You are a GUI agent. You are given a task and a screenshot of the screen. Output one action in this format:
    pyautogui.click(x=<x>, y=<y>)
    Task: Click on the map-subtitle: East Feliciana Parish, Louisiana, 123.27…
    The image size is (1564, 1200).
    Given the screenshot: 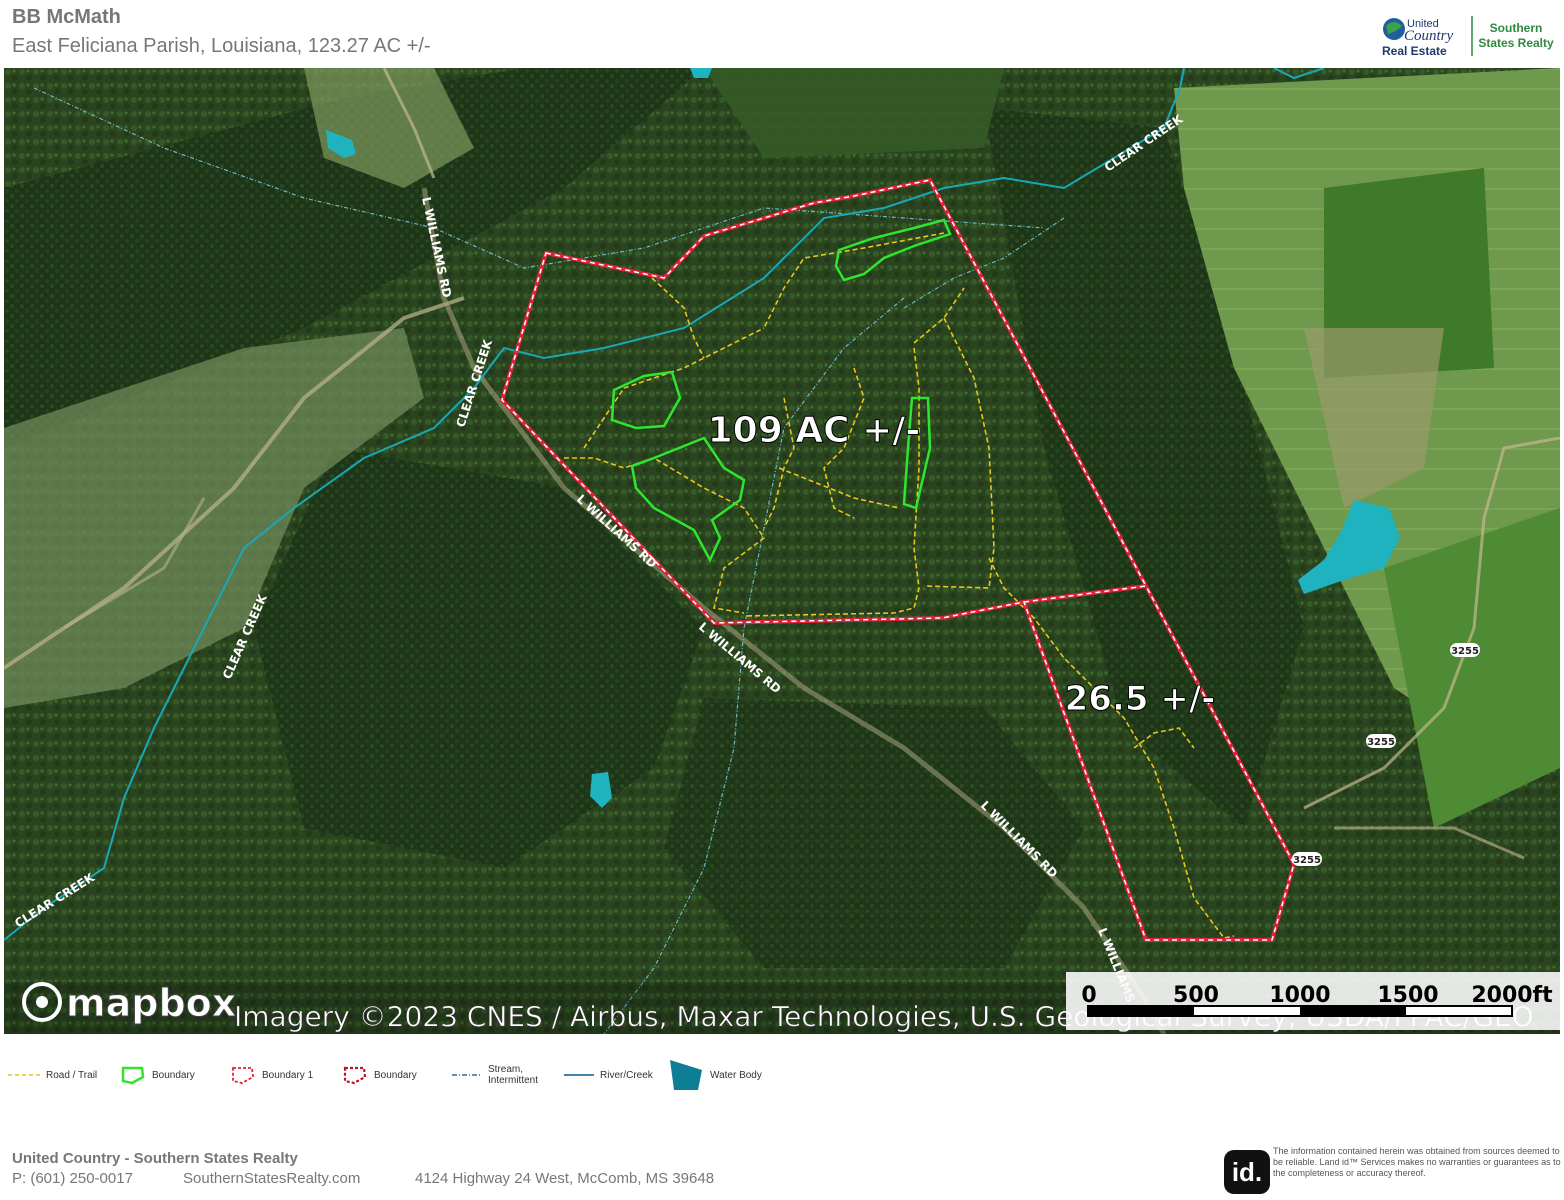 What is the action you would take?
    pyautogui.click(x=221, y=46)
    